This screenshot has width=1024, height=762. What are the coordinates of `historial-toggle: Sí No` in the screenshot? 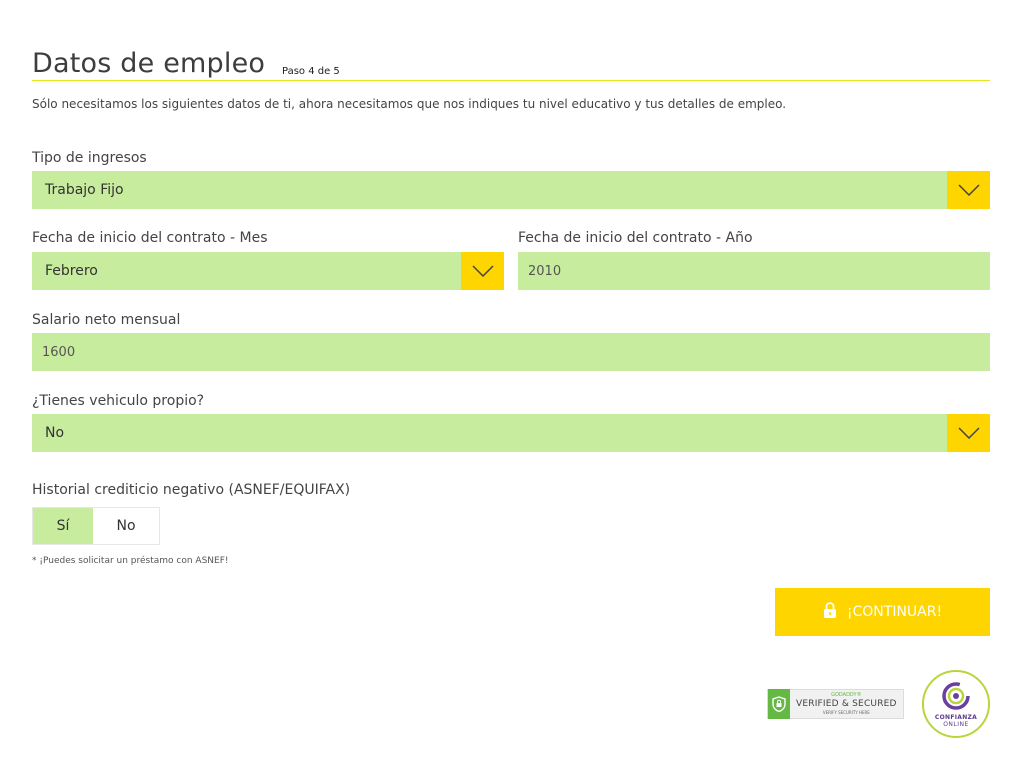 It's located at (96, 526).